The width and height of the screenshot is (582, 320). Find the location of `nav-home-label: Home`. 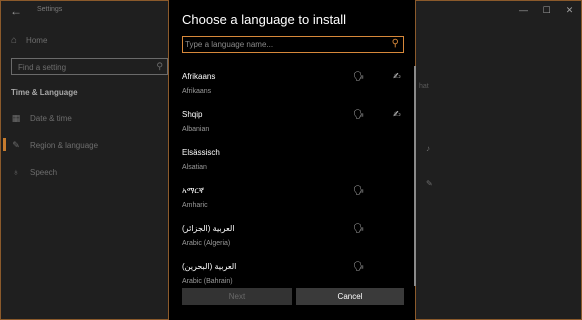

nav-home-label: Home is located at coordinates (37, 40).